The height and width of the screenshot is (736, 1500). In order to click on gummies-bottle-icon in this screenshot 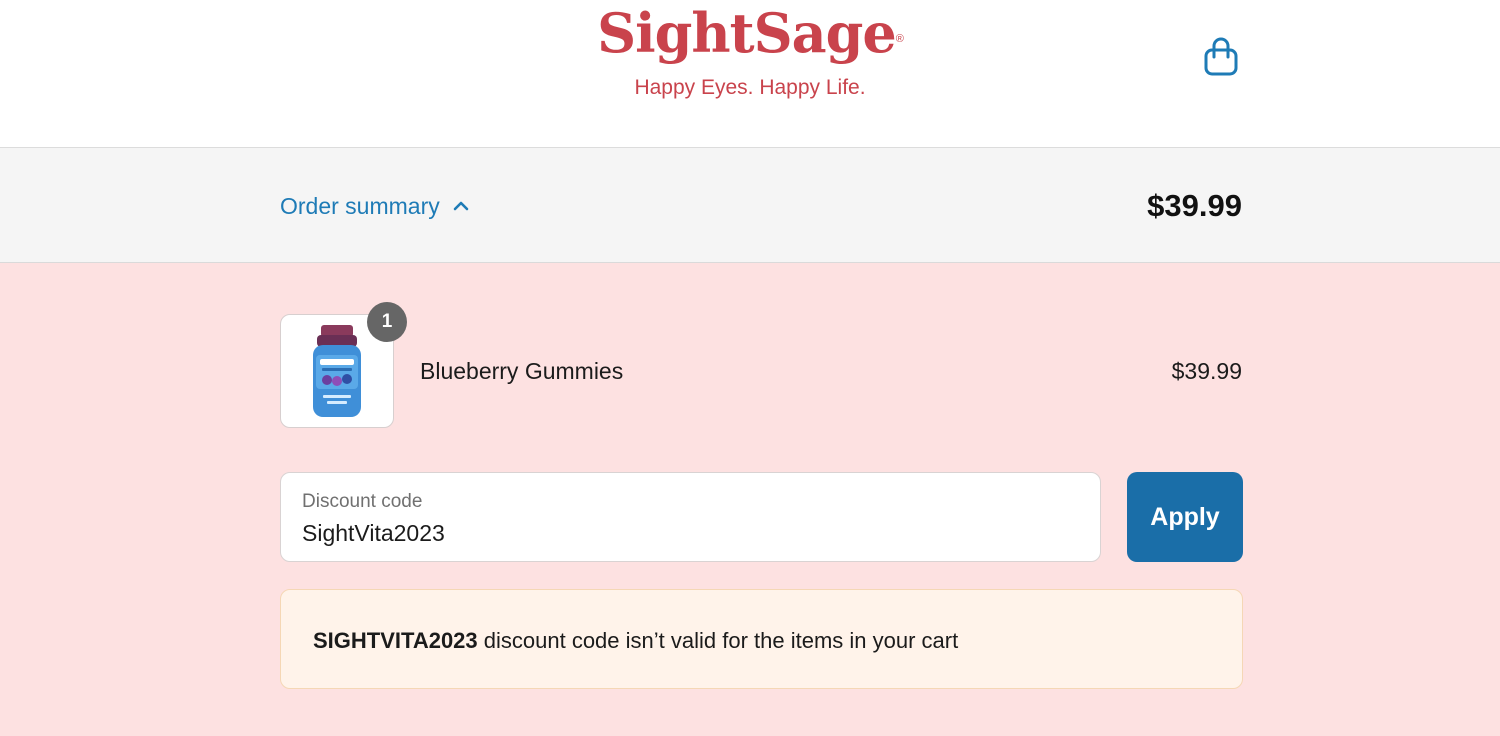, I will do `click(337, 371)`.